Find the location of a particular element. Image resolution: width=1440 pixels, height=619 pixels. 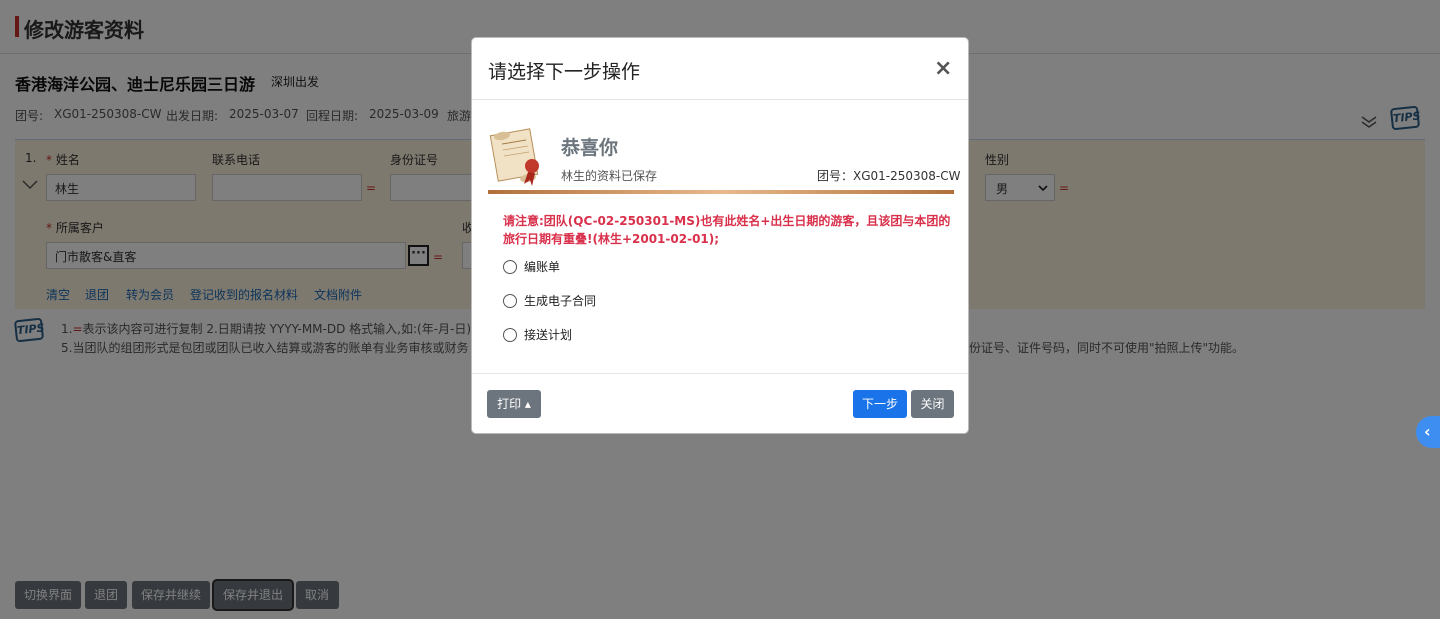

option-billing-radio is located at coordinates (510, 267).